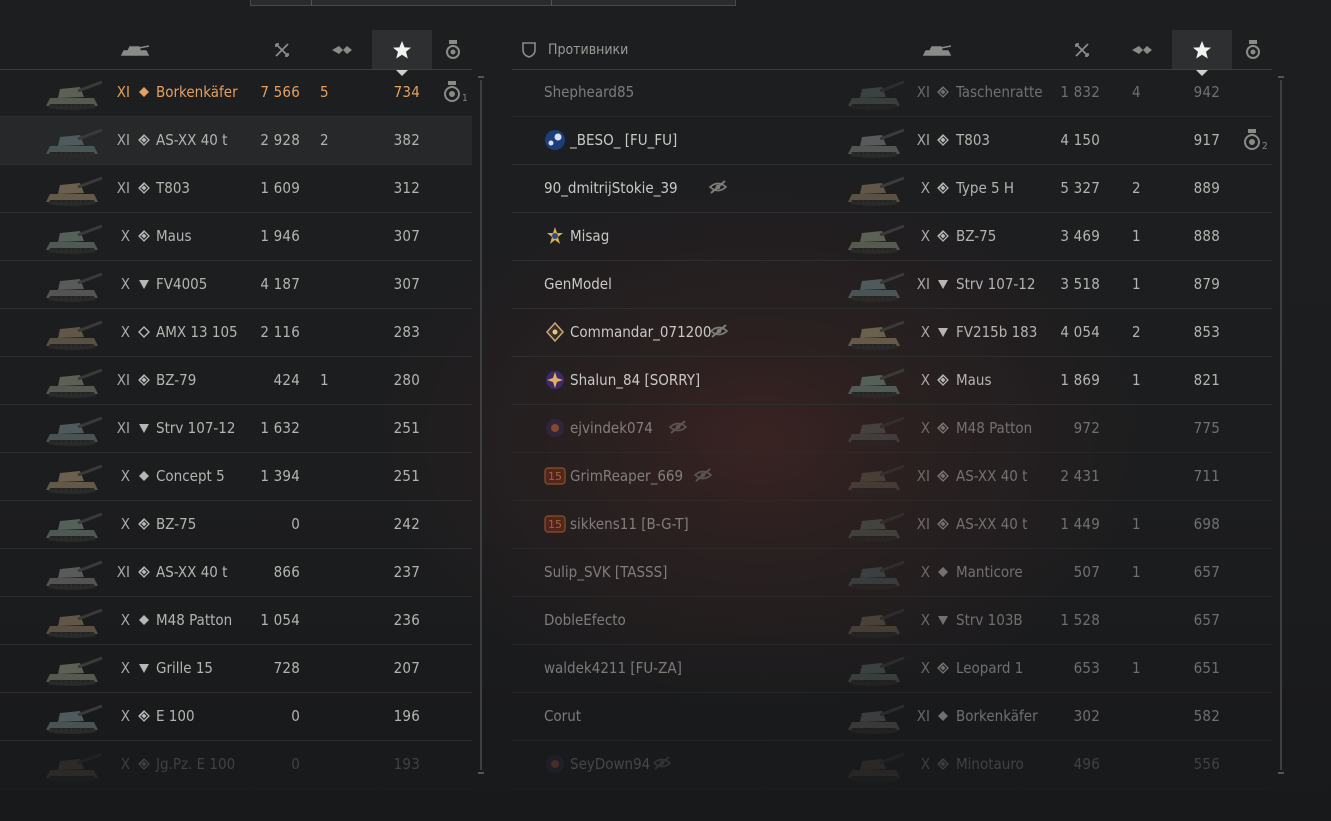 The image size is (1331, 821). Describe the element at coordinates (236, 717) in the screenshot. I see `ally-player-row: XE 100 0 196` at that location.